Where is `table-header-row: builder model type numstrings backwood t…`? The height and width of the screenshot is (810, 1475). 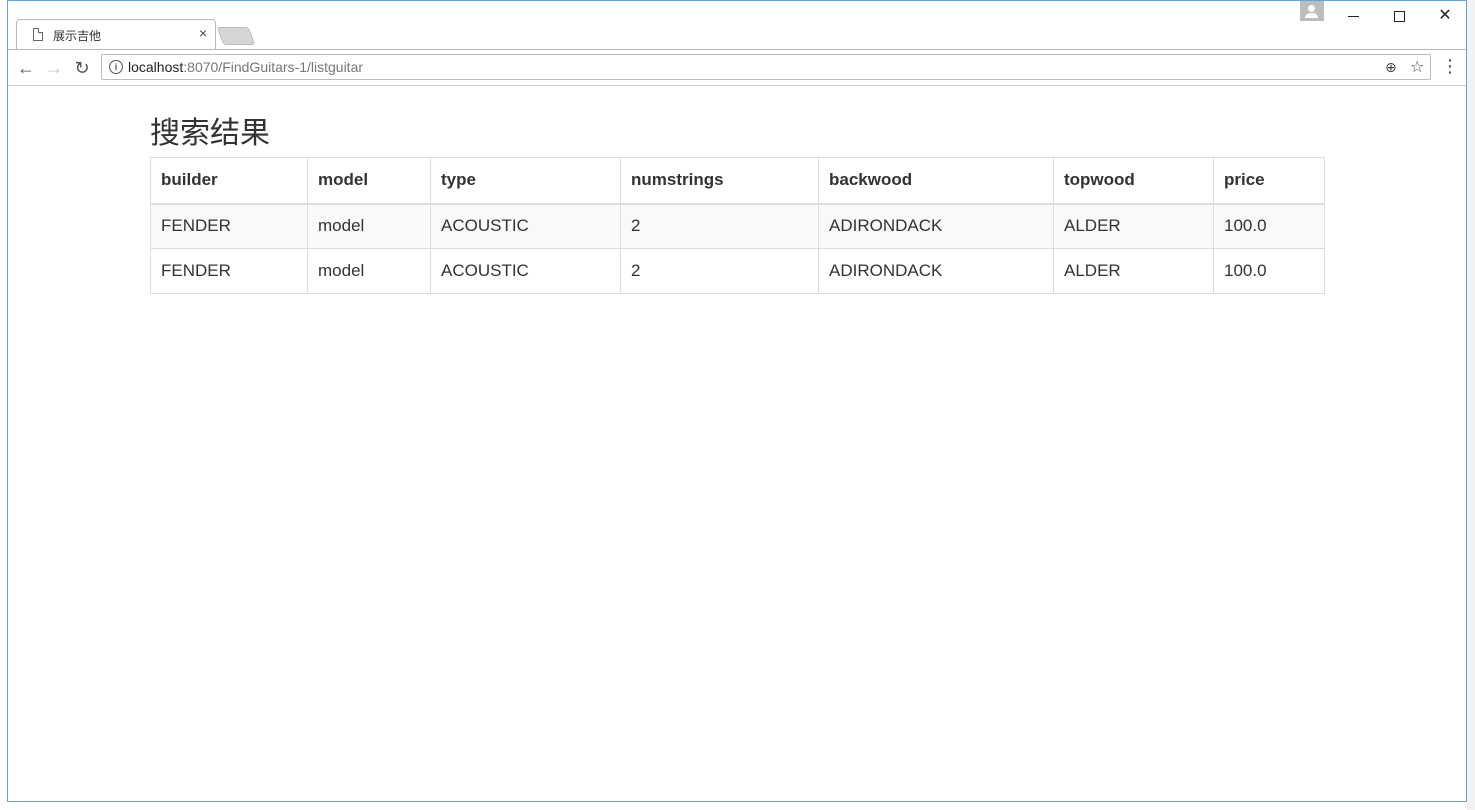
table-header-row: builder model type numstrings backwood t… is located at coordinates (737, 181).